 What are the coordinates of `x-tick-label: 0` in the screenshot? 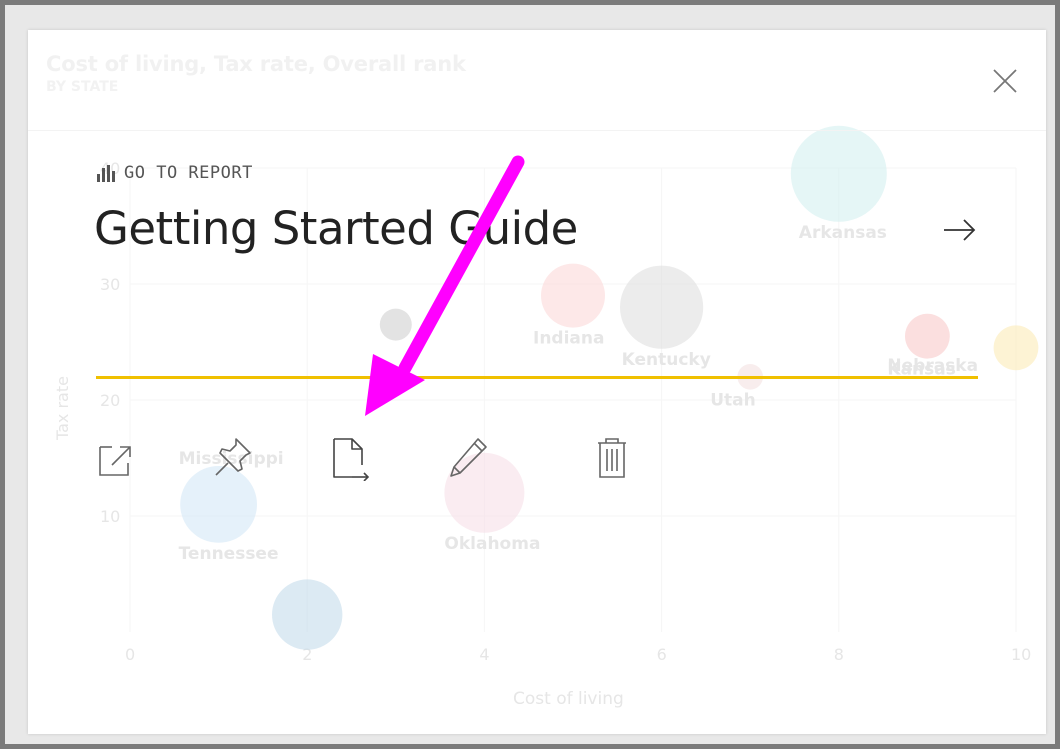 It's located at (130, 654).